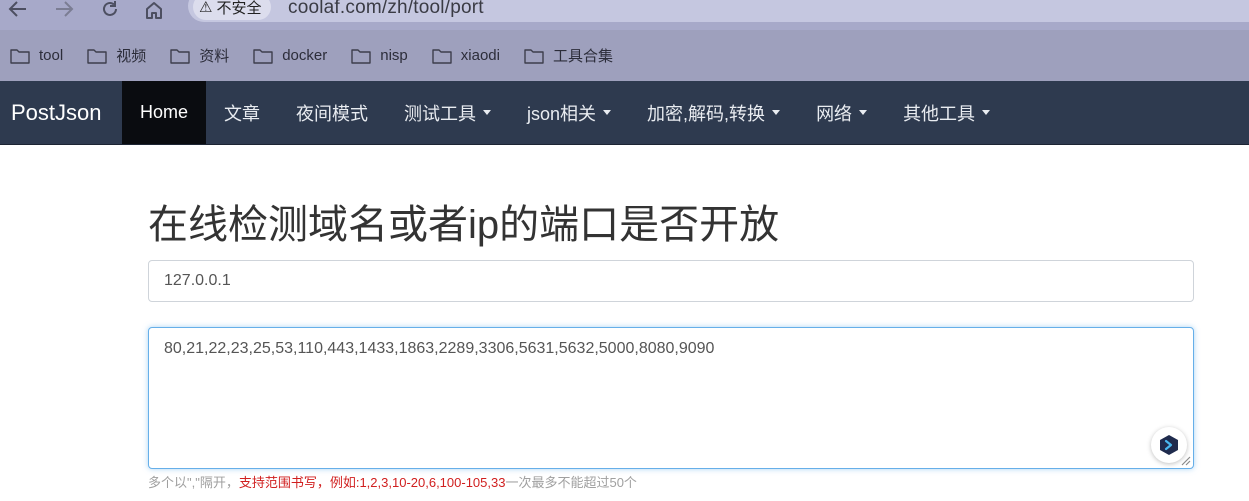 The height and width of the screenshot is (501, 1249). What do you see at coordinates (671, 281) in the screenshot?
I see `host-input` at bounding box center [671, 281].